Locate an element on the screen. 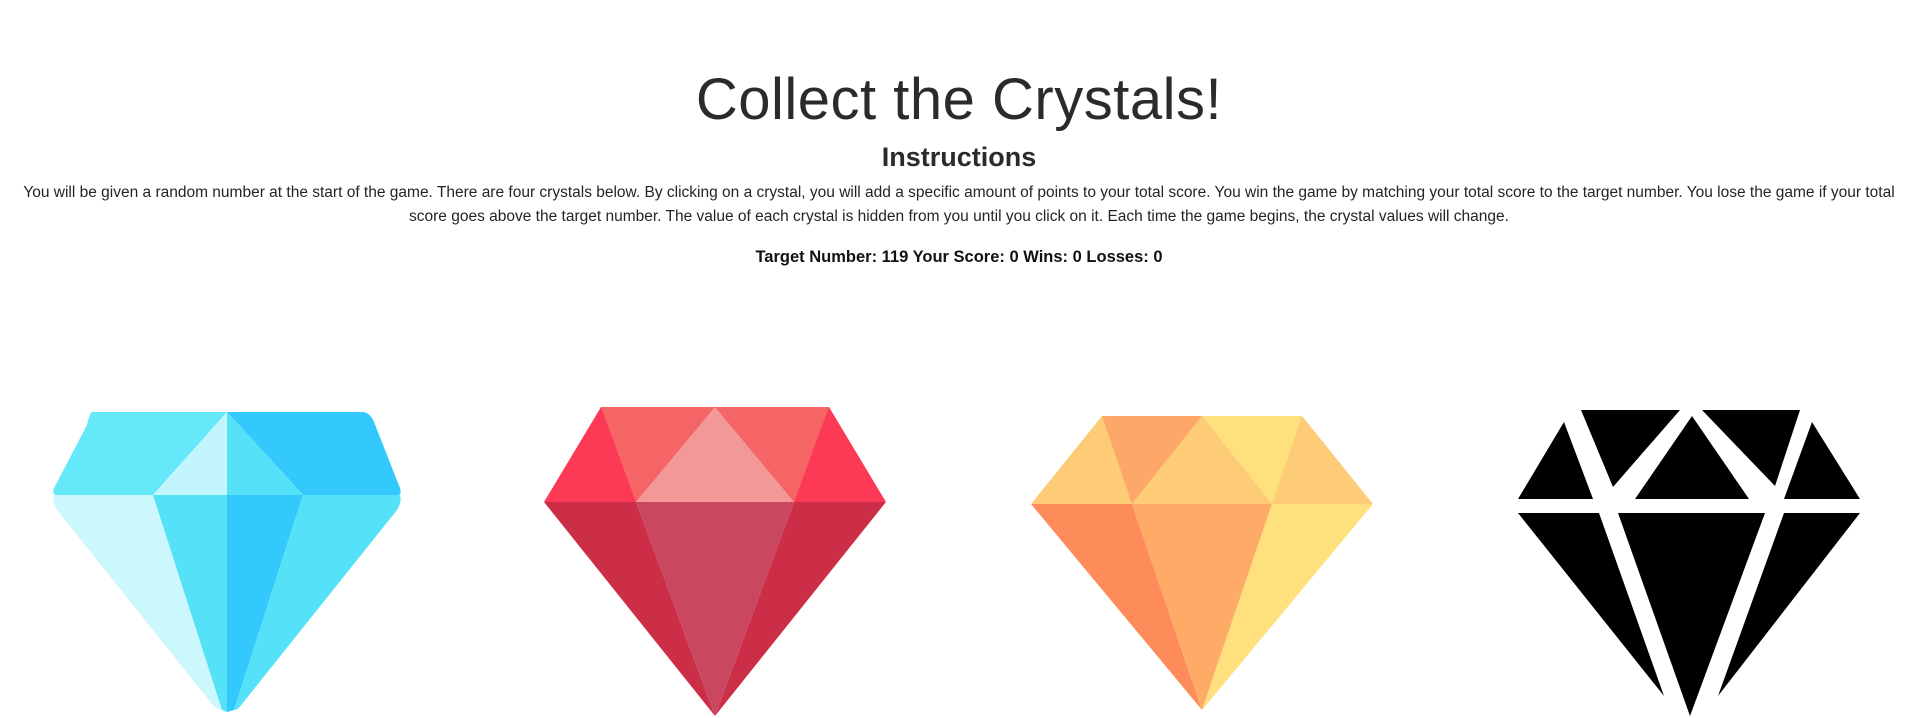 The height and width of the screenshot is (718, 1918). orange-crystal-icon is located at coordinates (1202, 563).